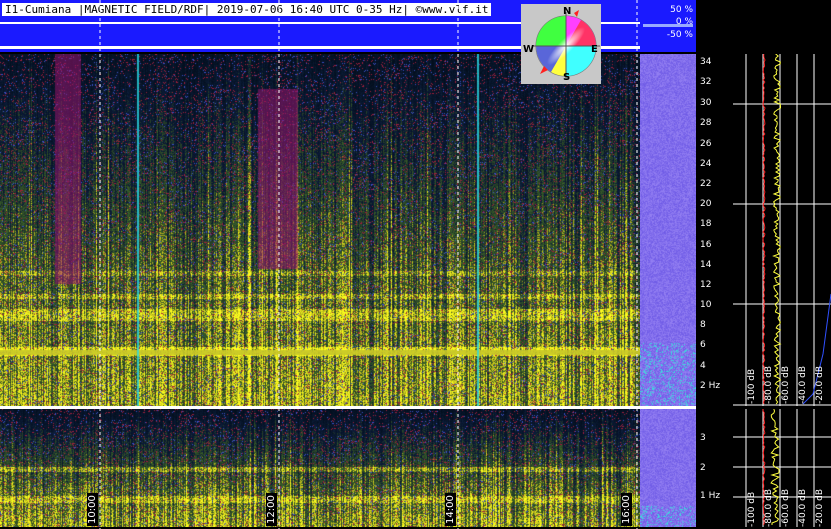 Image resolution: width=831 pixels, height=529 pixels. I want to click on time-label-1200: 12:00, so click(271, 509).